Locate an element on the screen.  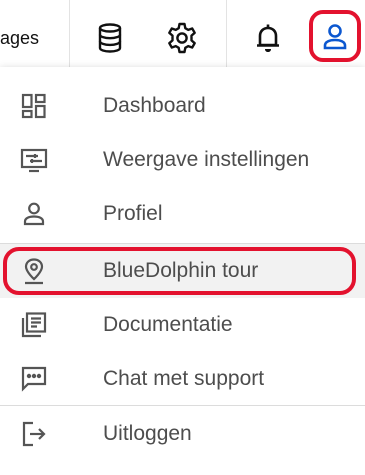
tour-item-highlight is located at coordinates (179, 271).